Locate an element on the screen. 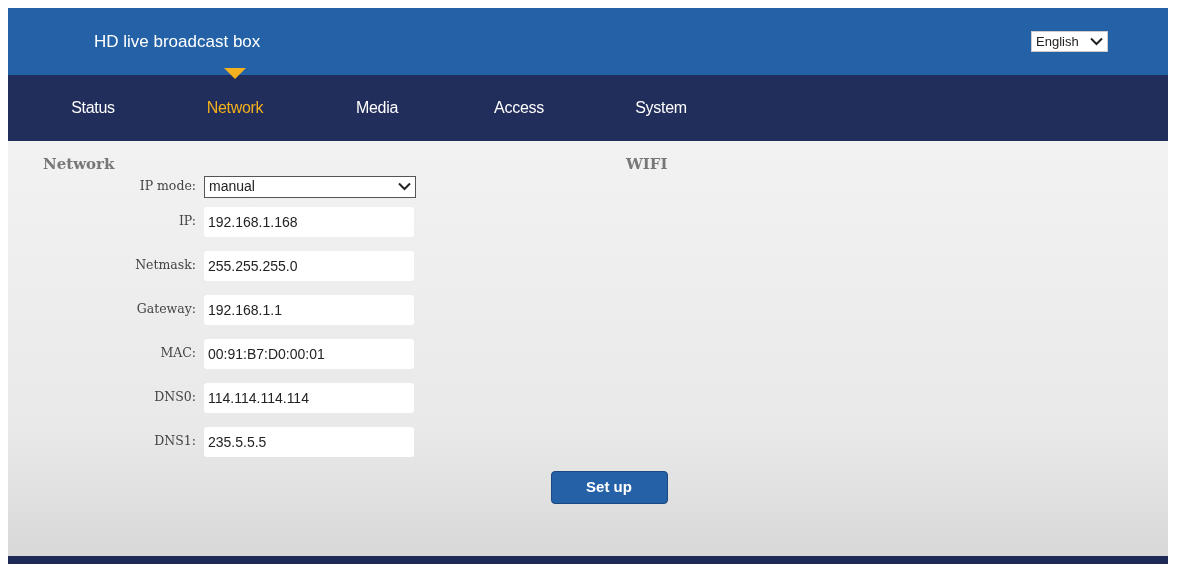 The image size is (1182, 564). nav-tab: System is located at coordinates (661, 108).